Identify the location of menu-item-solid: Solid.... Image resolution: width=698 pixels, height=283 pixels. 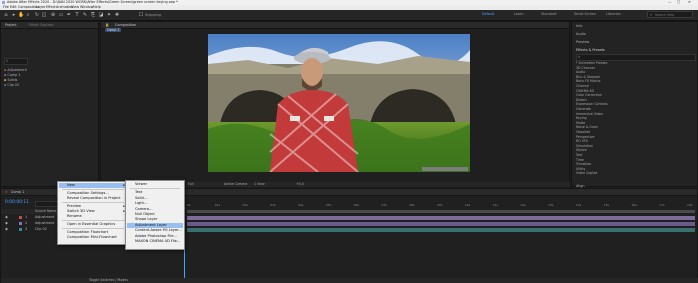
(141, 198).